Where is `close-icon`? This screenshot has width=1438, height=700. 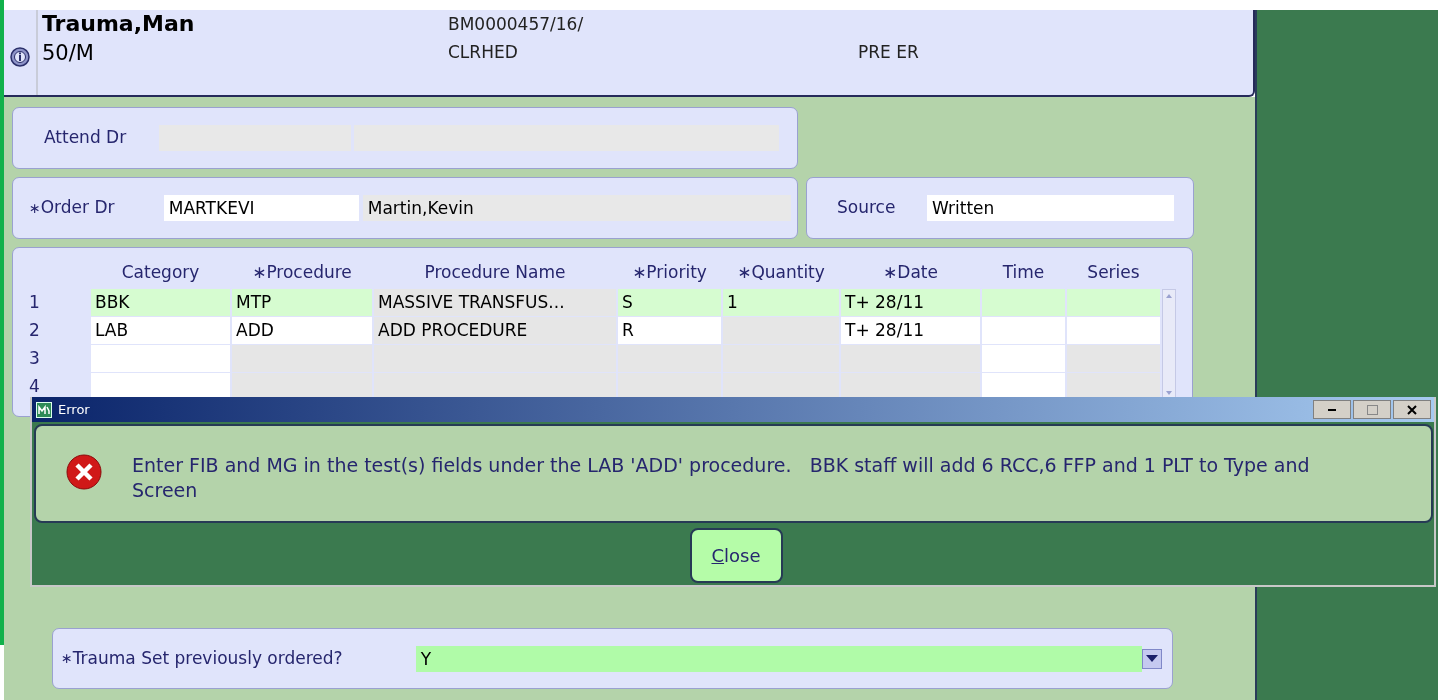 close-icon is located at coordinates (1412, 409).